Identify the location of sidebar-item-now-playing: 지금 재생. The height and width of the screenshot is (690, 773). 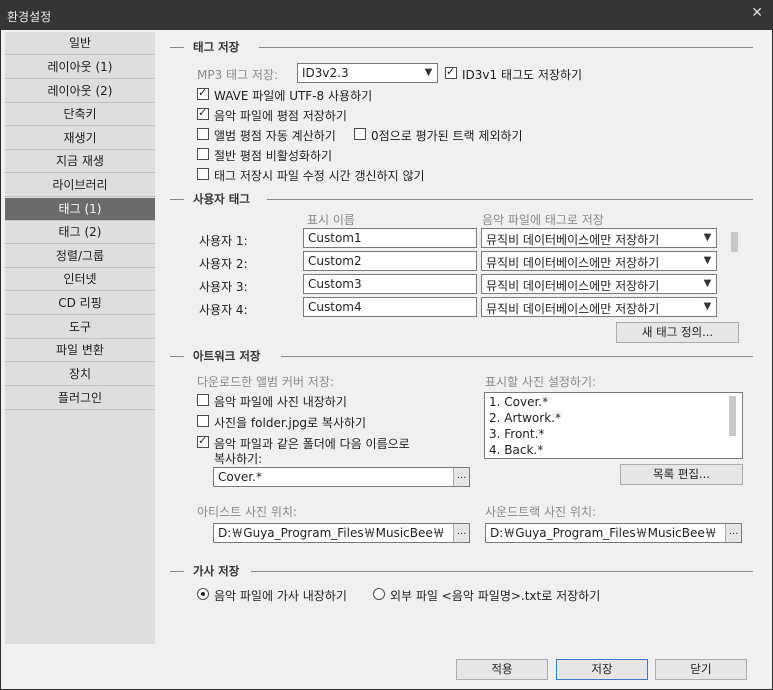
(80, 161).